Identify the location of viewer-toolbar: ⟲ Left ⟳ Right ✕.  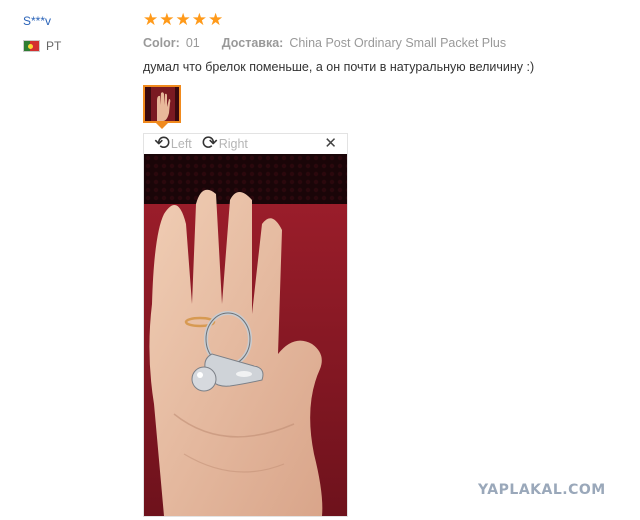
(245, 144).